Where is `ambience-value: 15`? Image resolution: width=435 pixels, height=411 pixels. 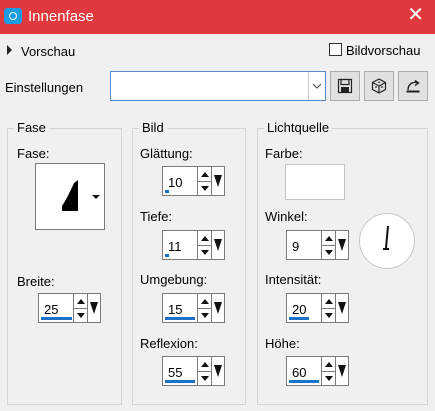
ambience-value: 15 is located at coordinates (175, 309).